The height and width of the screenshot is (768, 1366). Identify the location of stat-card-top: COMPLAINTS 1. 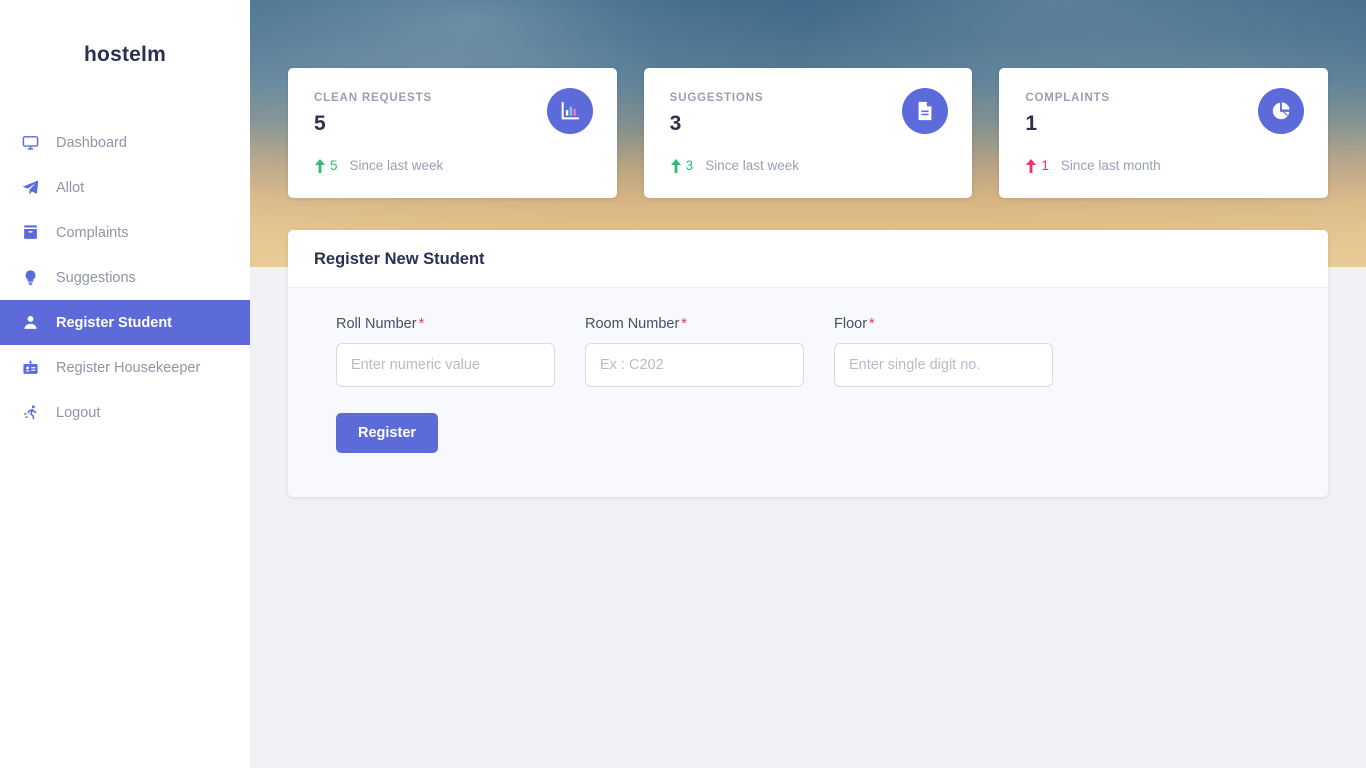
(1165, 112).